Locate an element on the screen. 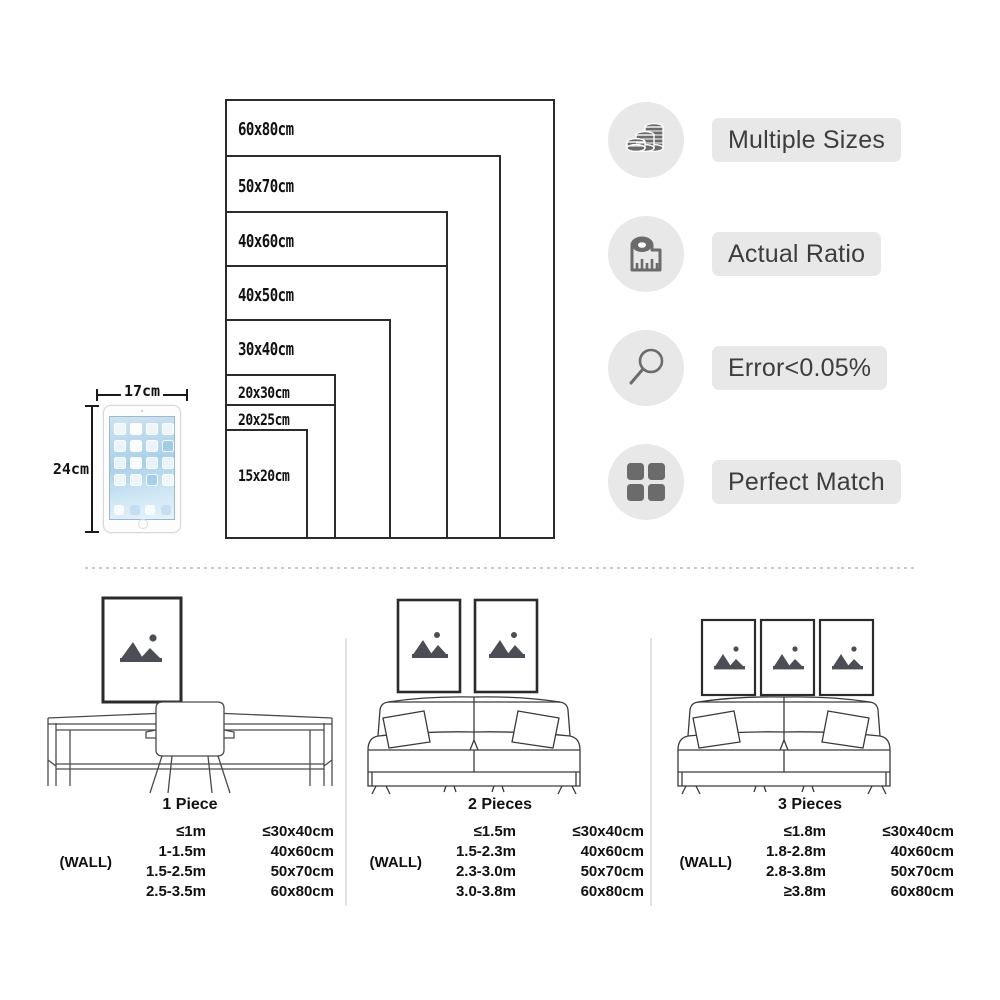 Image resolution: width=1000 pixels, height=1000 pixels. cell-distance: 3.0-3.8m is located at coordinates (485, 891).